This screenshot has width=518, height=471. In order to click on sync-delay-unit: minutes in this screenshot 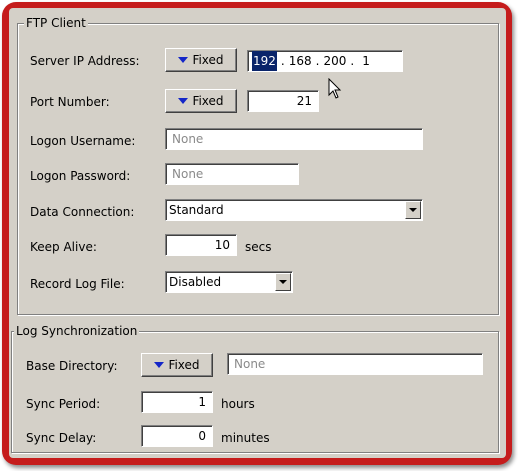, I will do `click(245, 438)`.